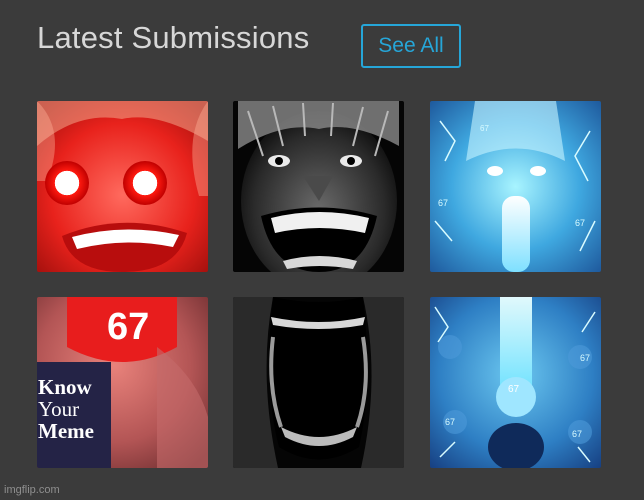 The width and height of the screenshot is (644, 500). I want to click on logo-line-your: Your, so click(59, 409).